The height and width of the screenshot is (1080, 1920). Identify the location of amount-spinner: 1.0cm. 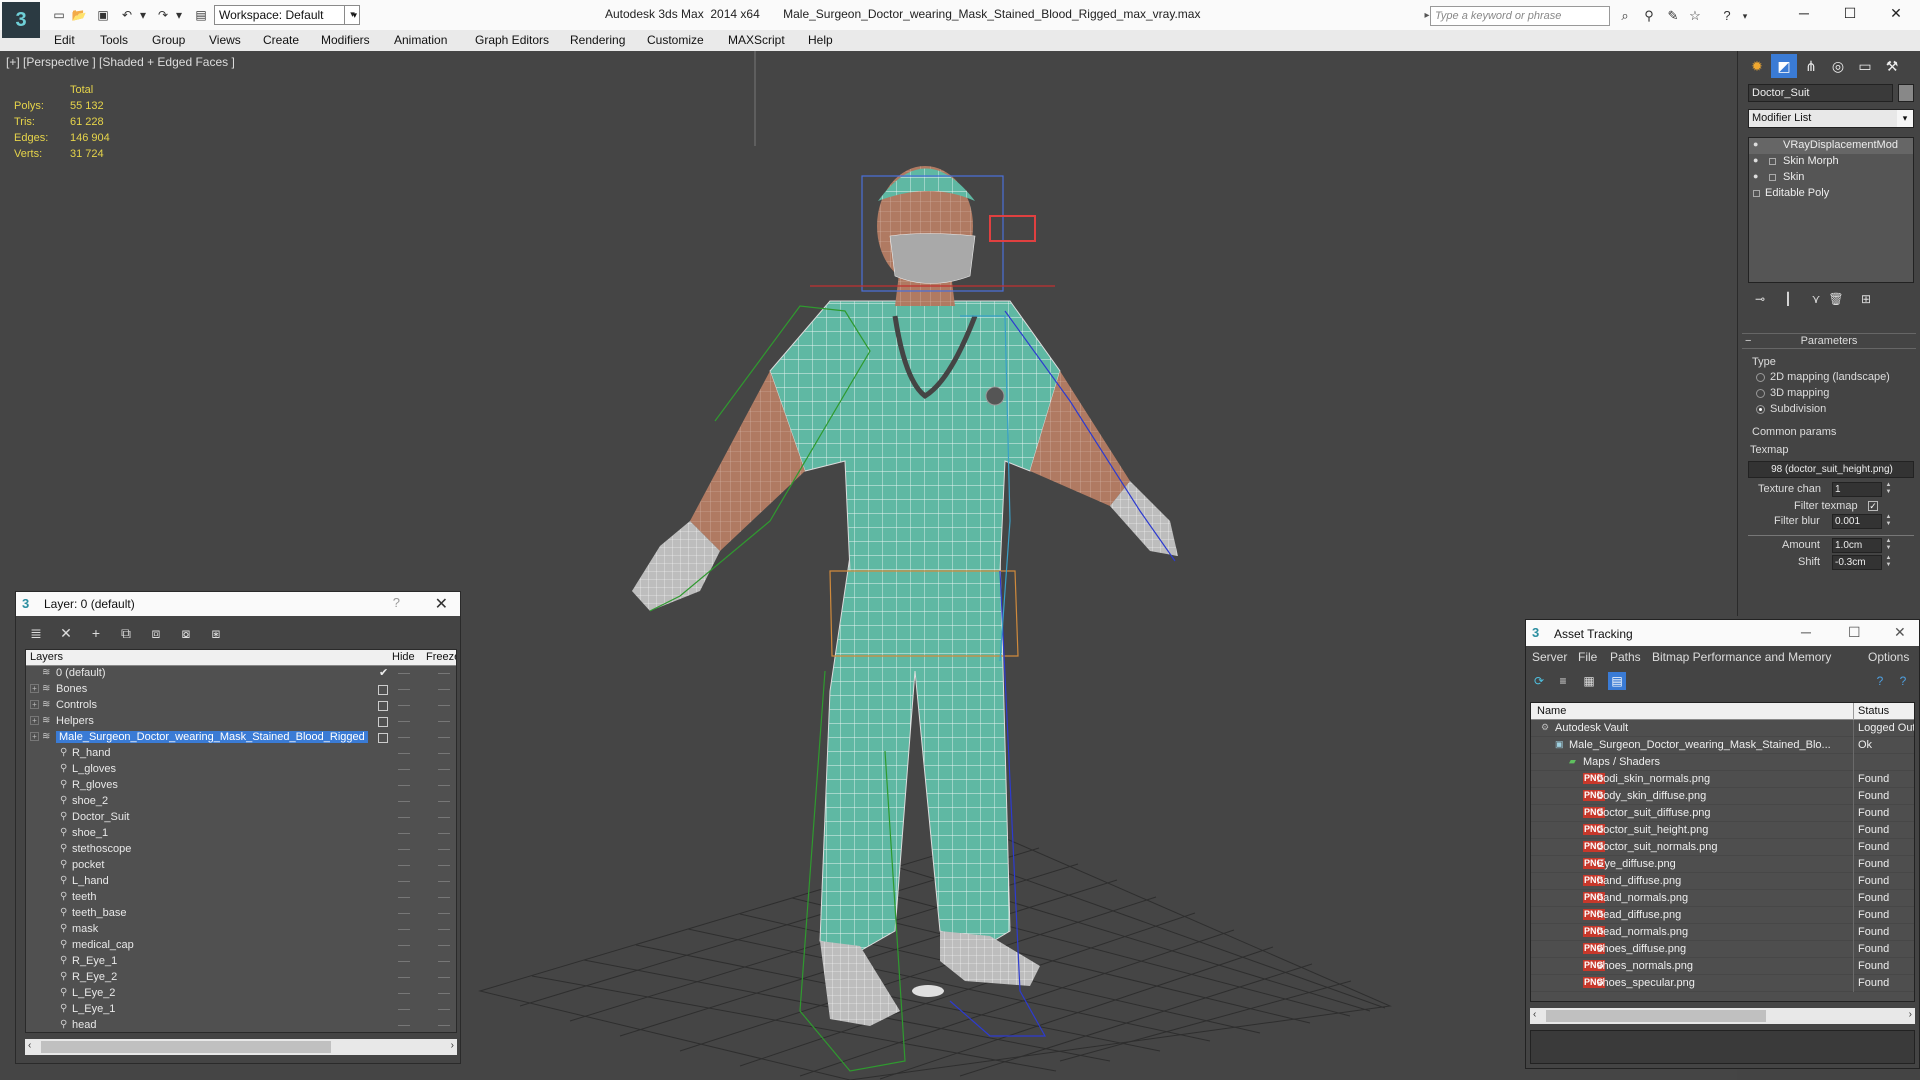
(1857, 545).